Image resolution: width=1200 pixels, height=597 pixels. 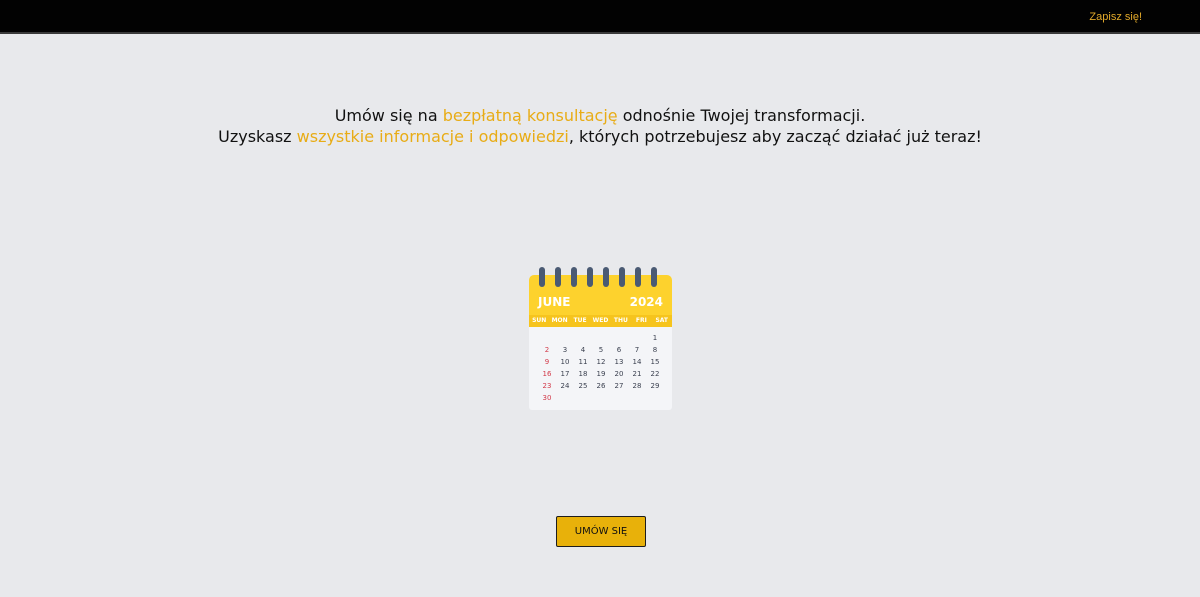 I want to click on calendar-day: 12, so click(x=601, y=362).